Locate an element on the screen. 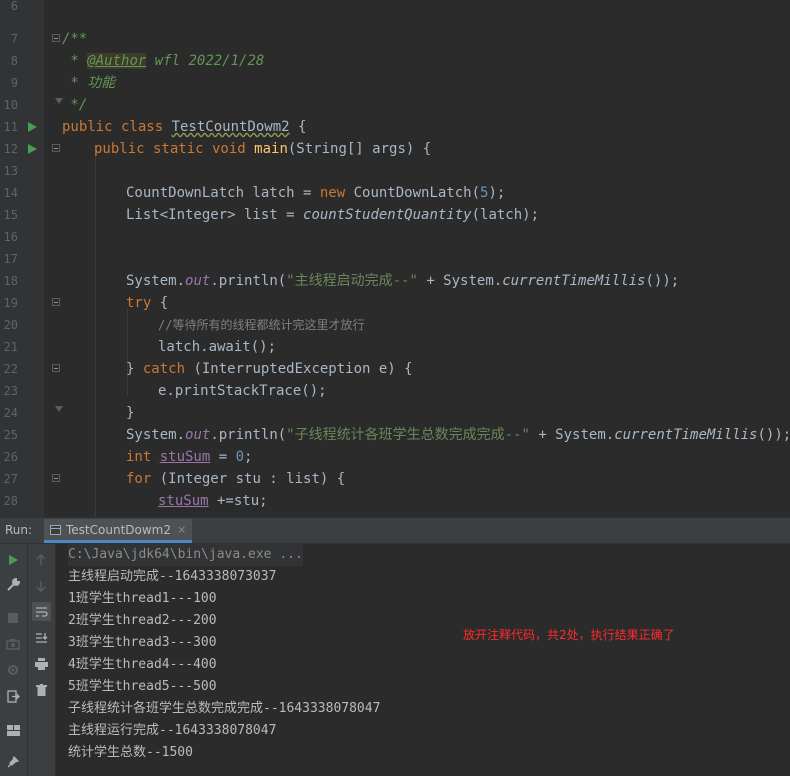  console-line: 子线程统计各班学生总数完成完成--1643338078047 is located at coordinates (224, 708).